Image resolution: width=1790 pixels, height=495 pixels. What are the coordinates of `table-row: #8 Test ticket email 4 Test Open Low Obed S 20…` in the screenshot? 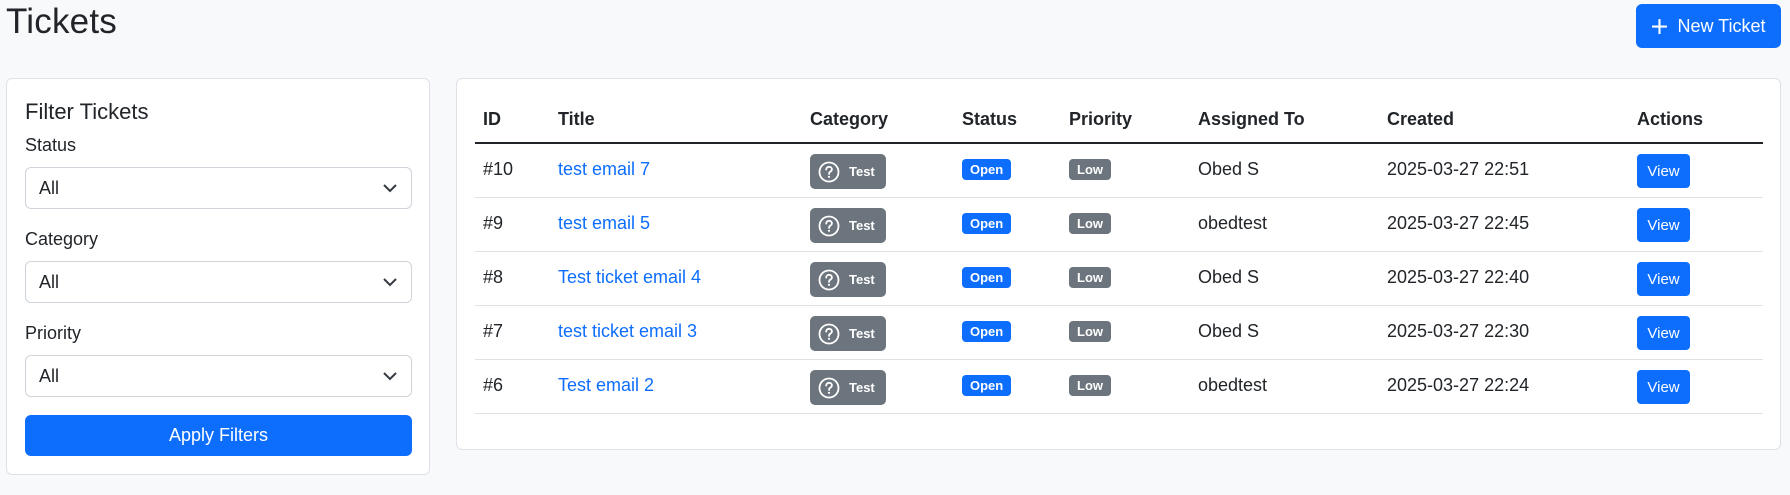 It's located at (1119, 279).